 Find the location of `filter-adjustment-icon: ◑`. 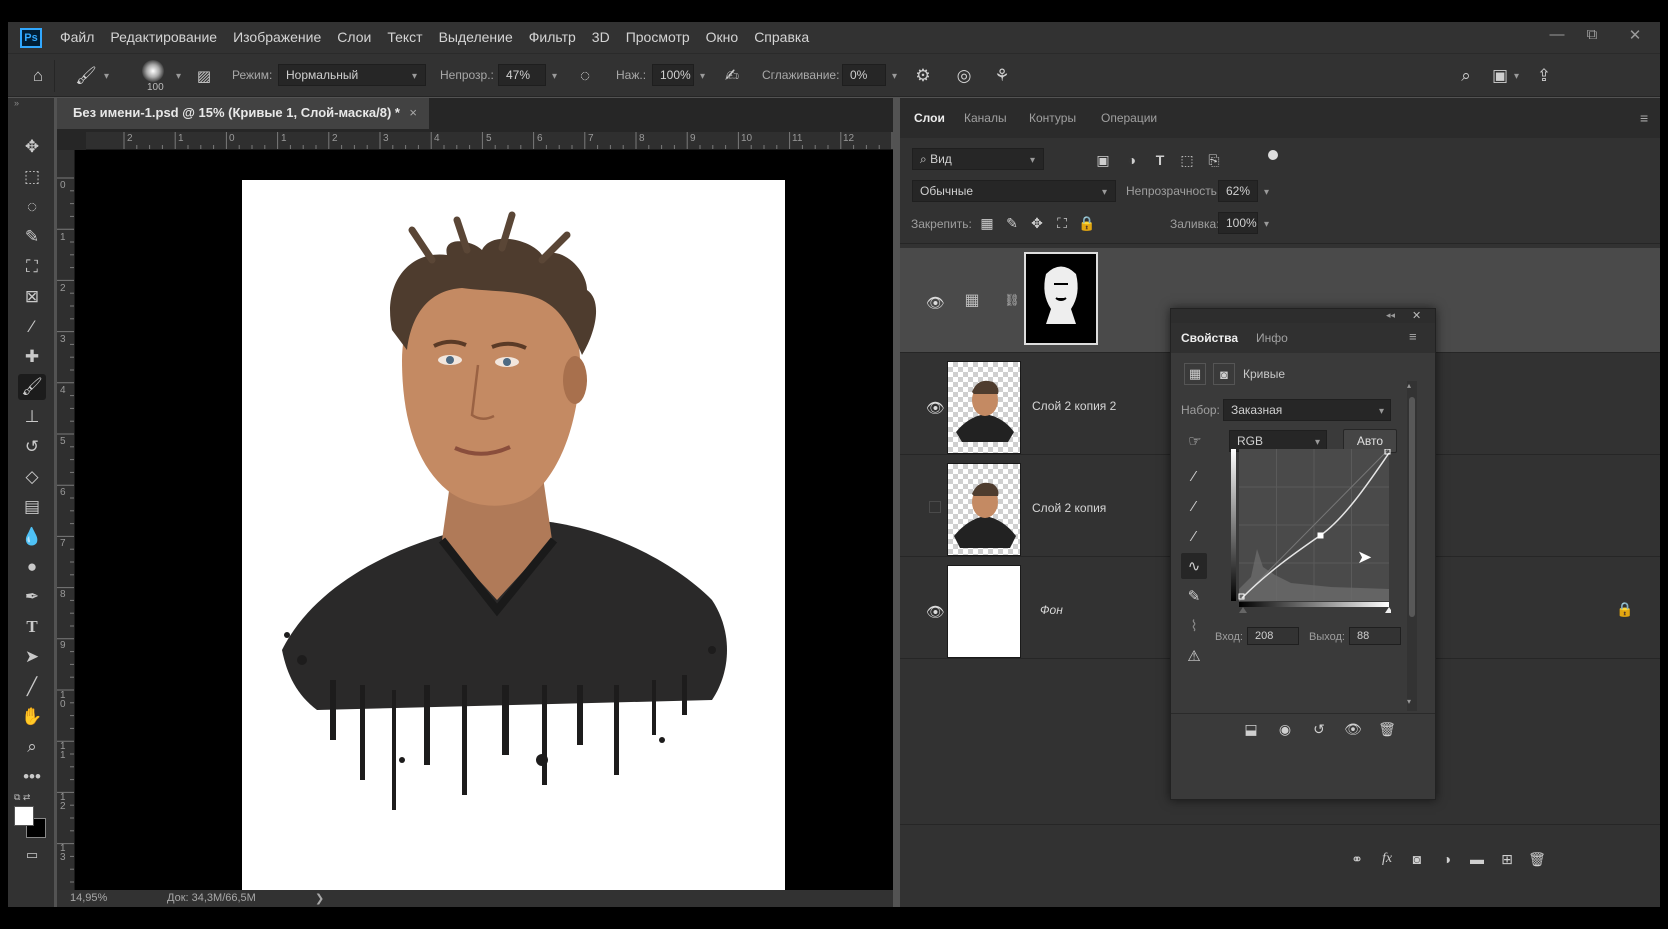

filter-adjustment-icon: ◑ is located at coordinates (1132, 160).